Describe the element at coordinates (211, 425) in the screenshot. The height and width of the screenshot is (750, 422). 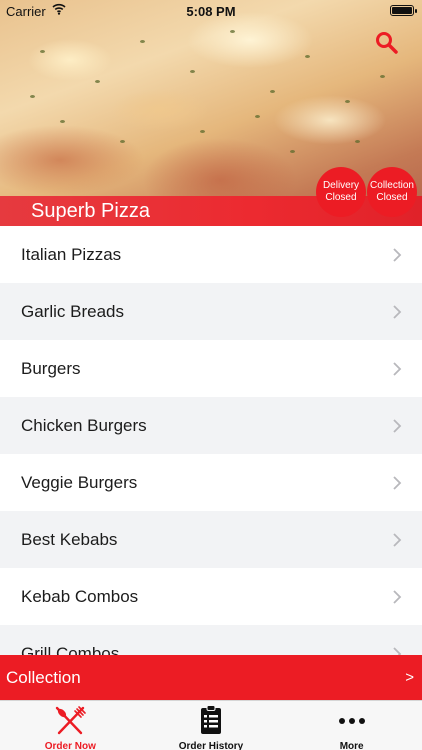
I see `menu-category-row: Chicken Burgers` at that location.